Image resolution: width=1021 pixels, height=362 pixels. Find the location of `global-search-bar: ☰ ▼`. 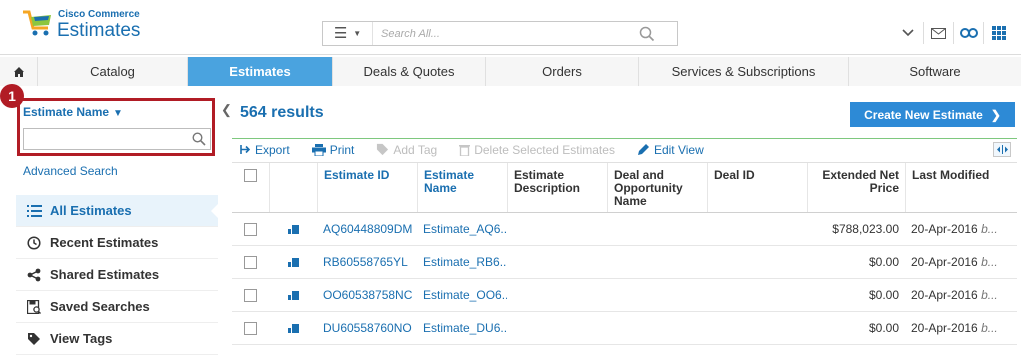

global-search-bar: ☰ ▼ is located at coordinates (500, 33).